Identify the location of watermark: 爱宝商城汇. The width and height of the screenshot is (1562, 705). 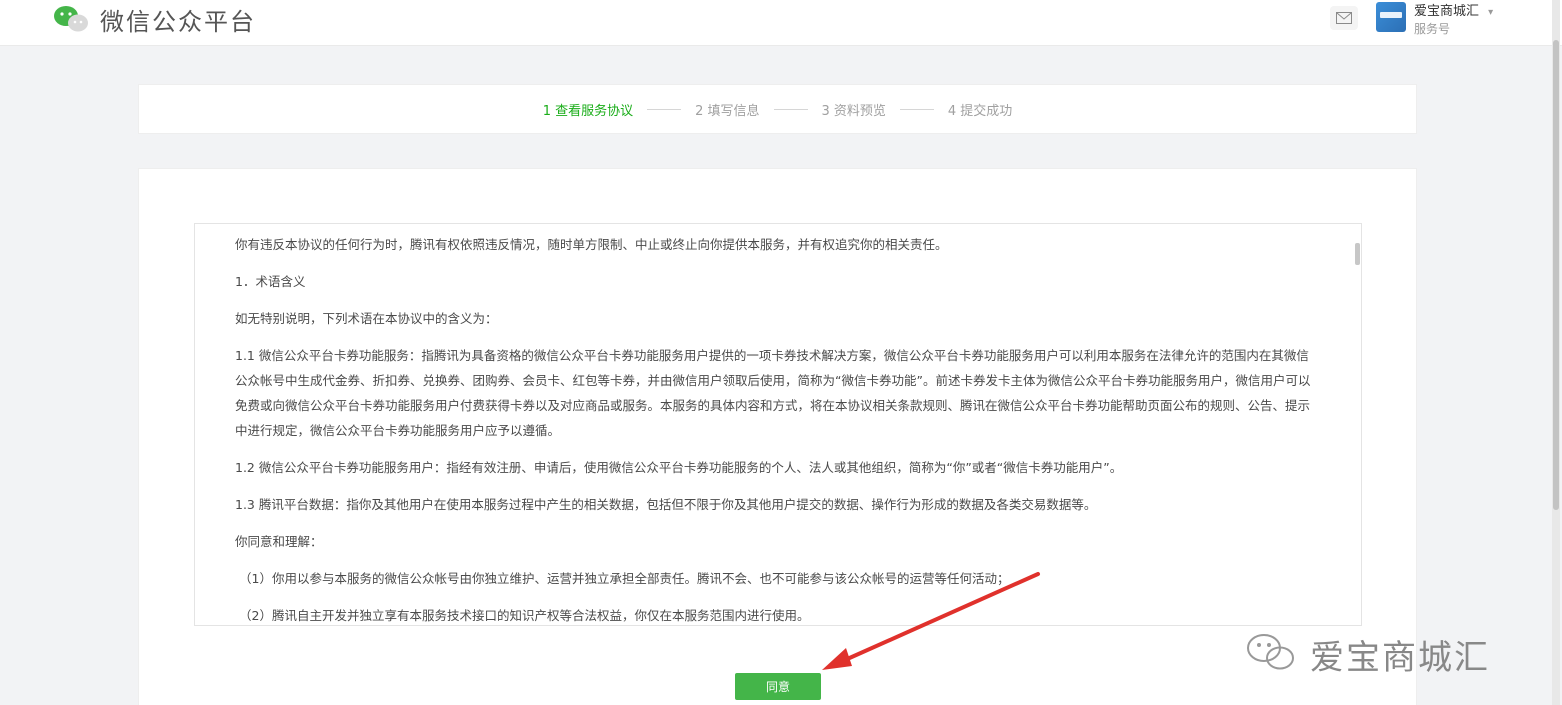
(1367, 654).